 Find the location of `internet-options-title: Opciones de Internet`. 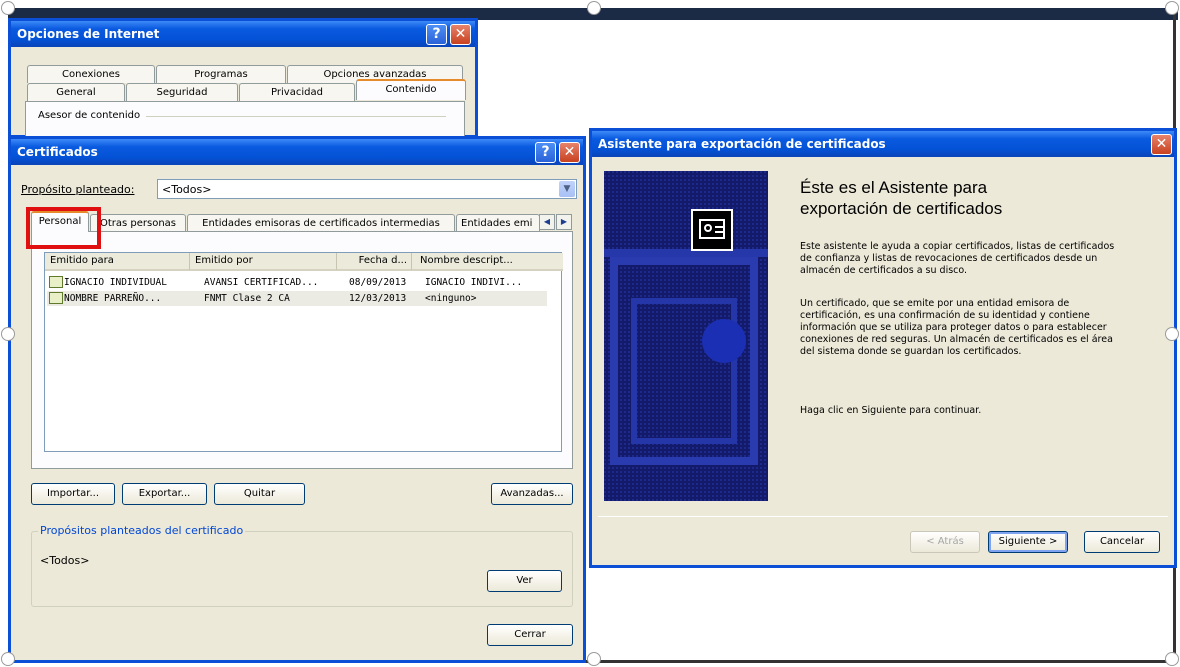

internet-options-title: Opciones de Internet is located at coordinates (88, 34).